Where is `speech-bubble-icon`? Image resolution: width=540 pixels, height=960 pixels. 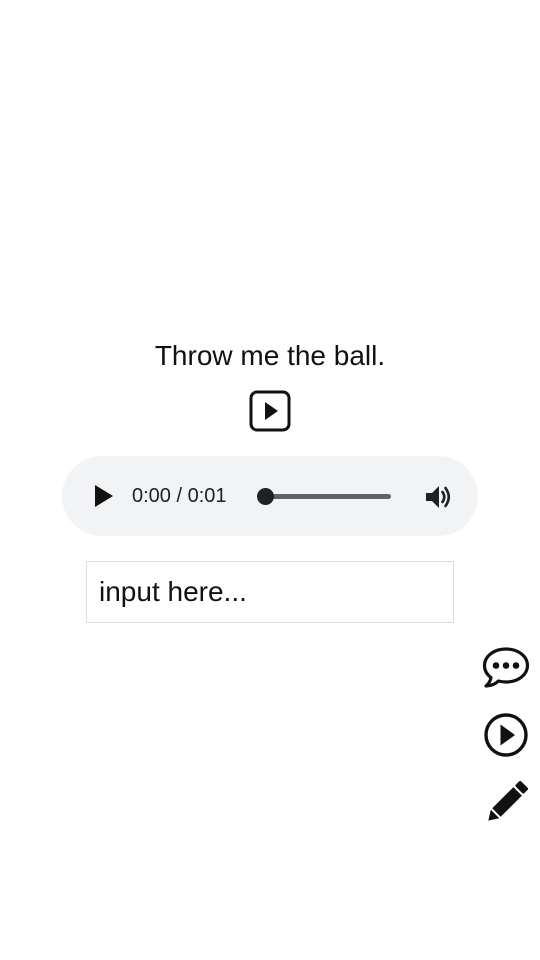
speech-bubble-icon is located at coordinates (506, 667).